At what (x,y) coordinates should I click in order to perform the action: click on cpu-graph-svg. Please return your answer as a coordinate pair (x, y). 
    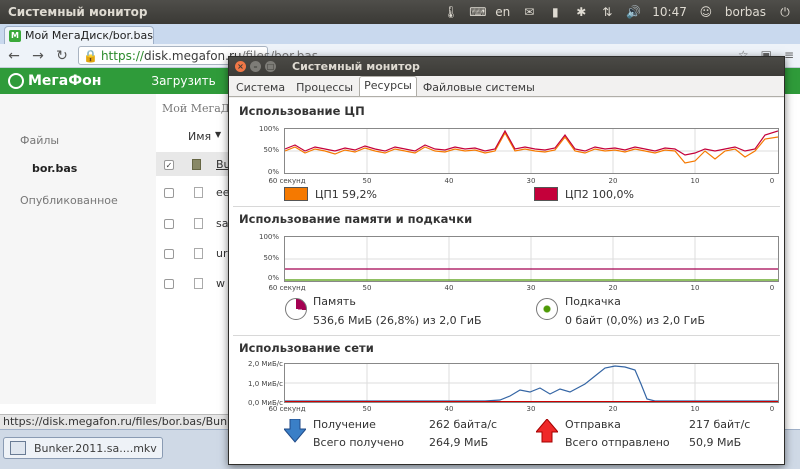
    Looking at the image, I should click on (531, 151).